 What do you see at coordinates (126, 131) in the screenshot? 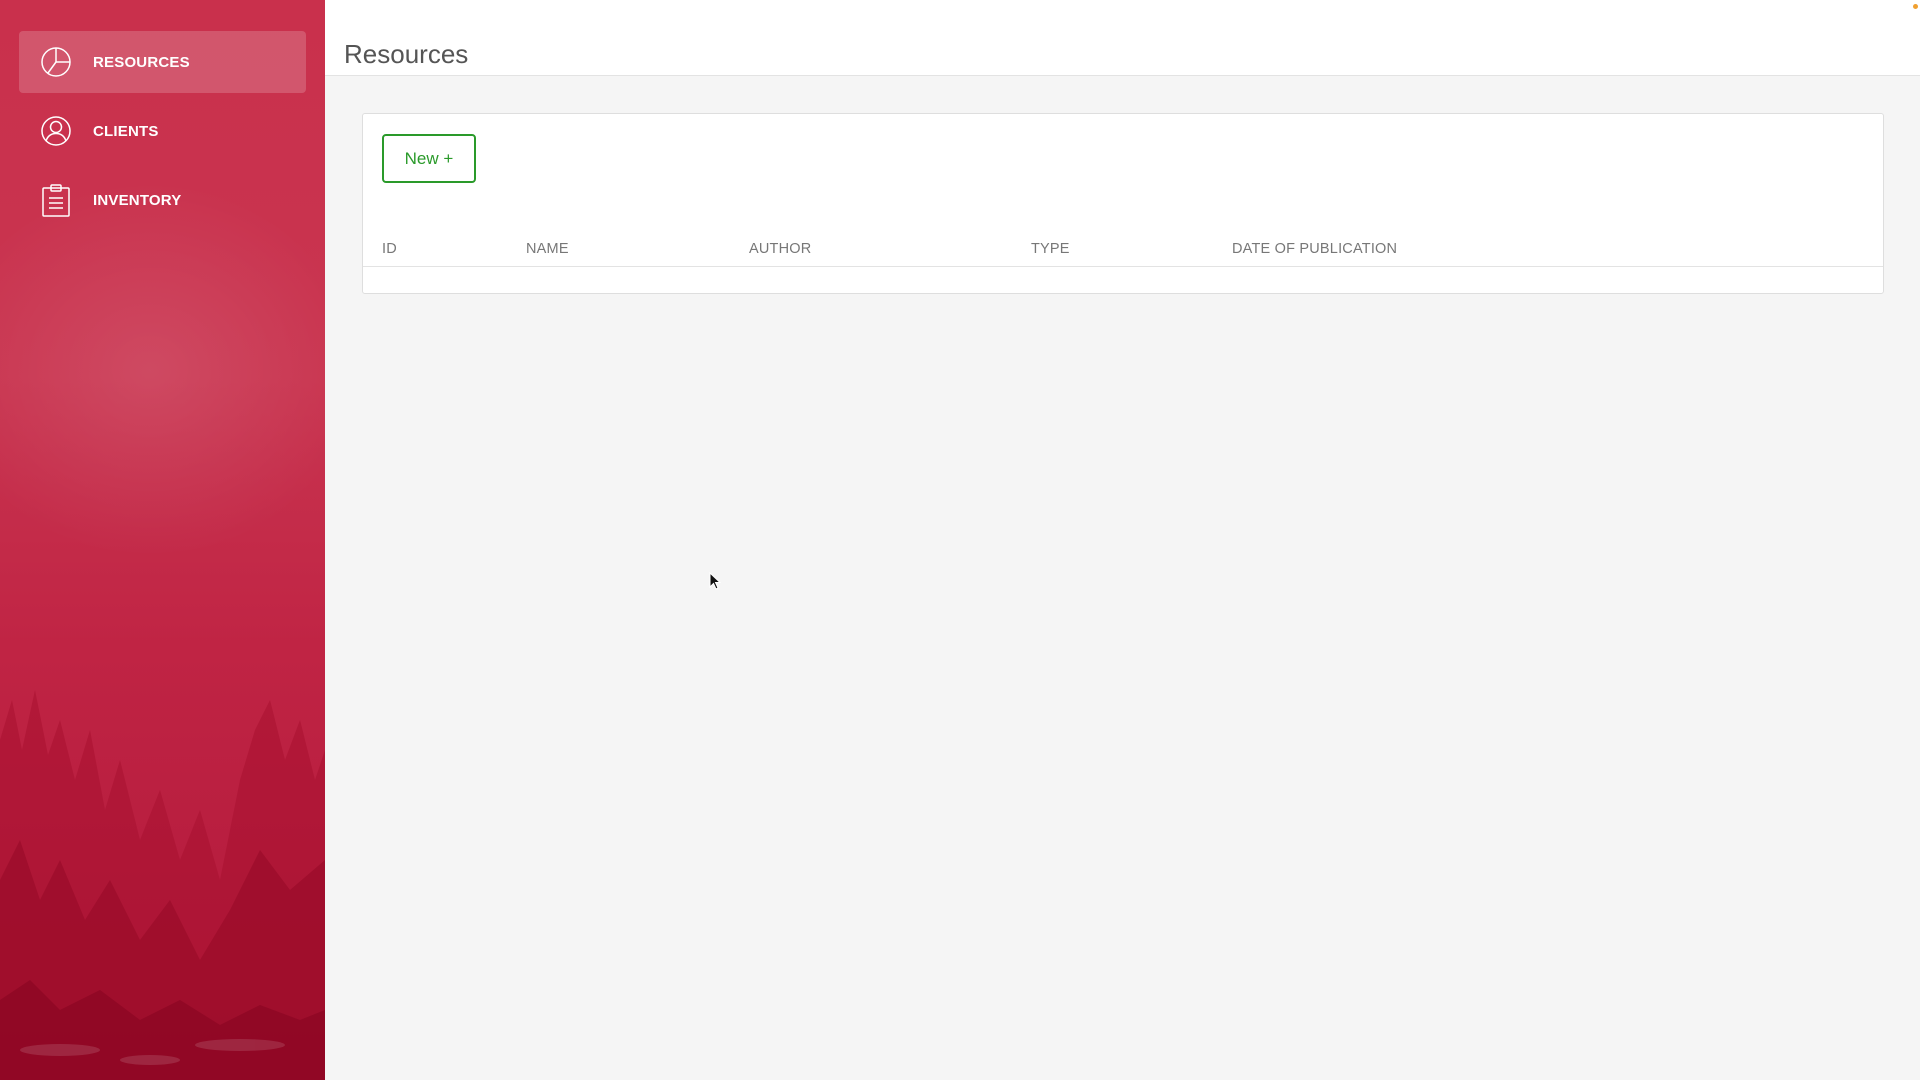
I see `sidebar-item-label: CLIENTS` at bounding box center [126, 131].